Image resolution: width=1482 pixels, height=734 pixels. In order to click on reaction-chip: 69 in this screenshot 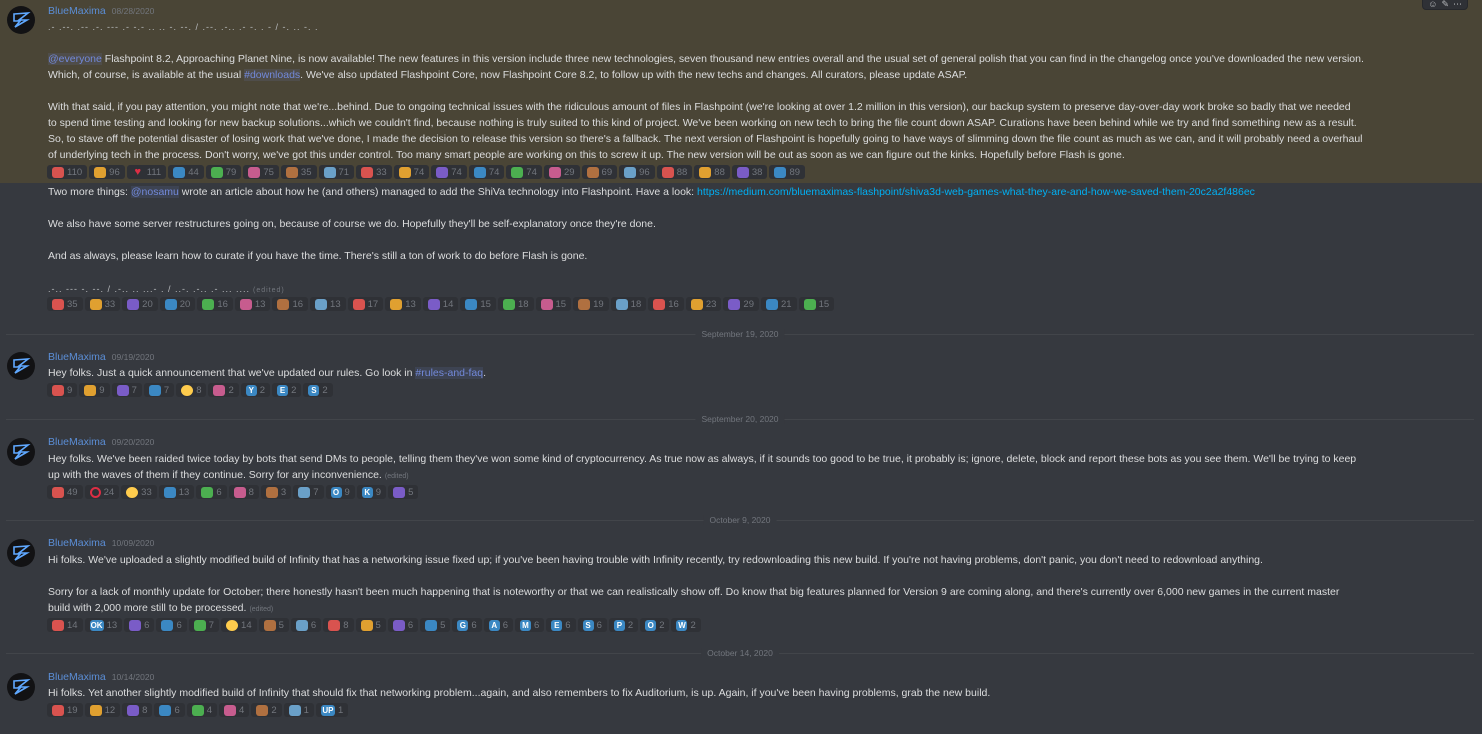, I will do `click(599, 172)`.